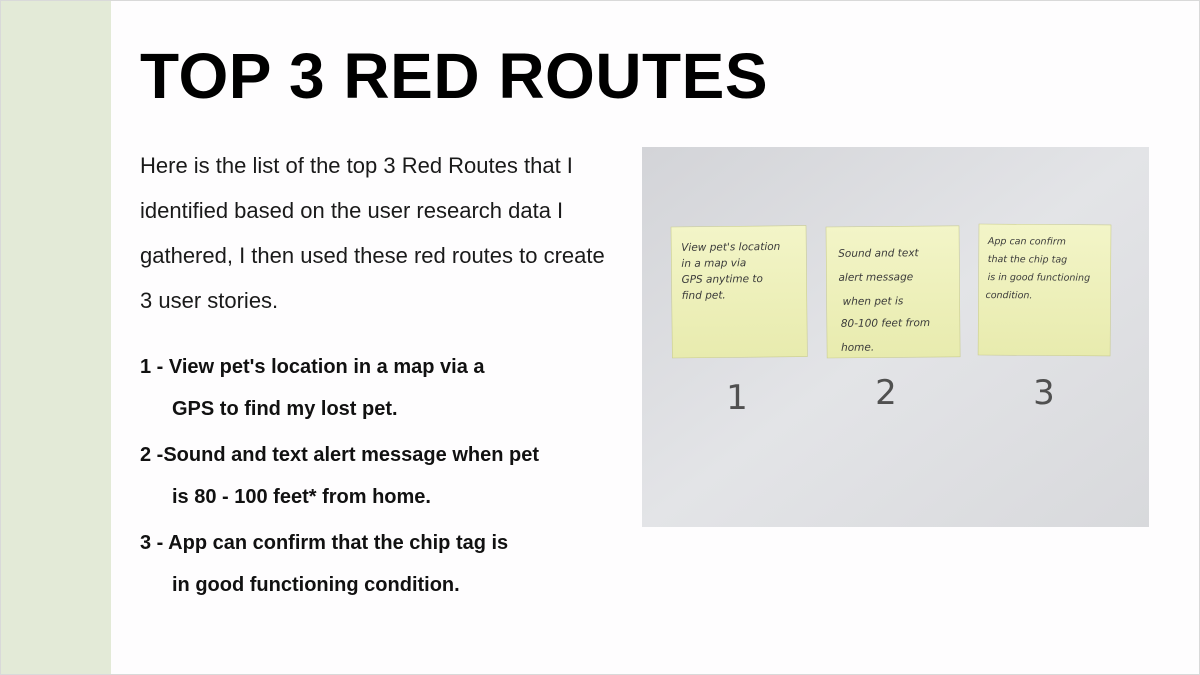 This screenshot has height=675, width=1200. Describe the element at coordinates (301, 497) in the screenshot. I see `route-2-line-2: is 80 - 100 feet* from home.` at that location.